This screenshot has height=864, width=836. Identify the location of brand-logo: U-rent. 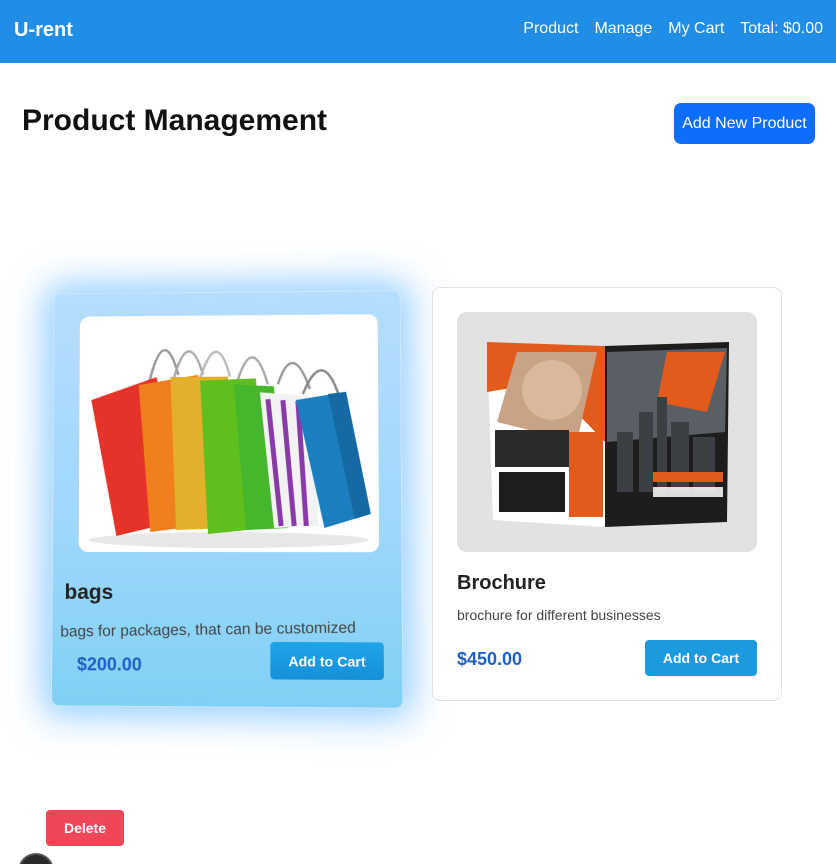
(43, 30).